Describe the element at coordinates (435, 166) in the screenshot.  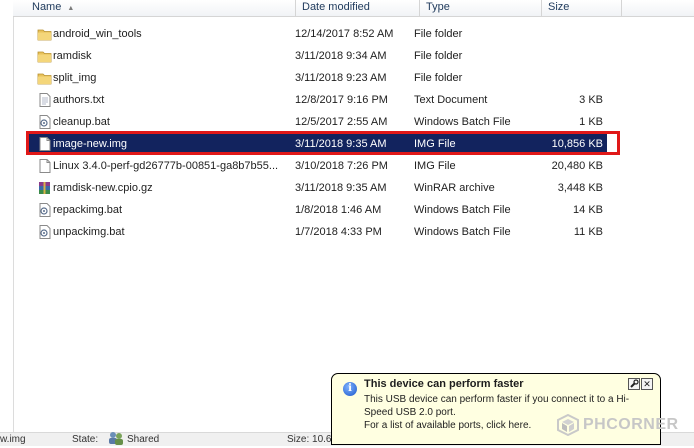
I see `file-type: IMG File` at that location.